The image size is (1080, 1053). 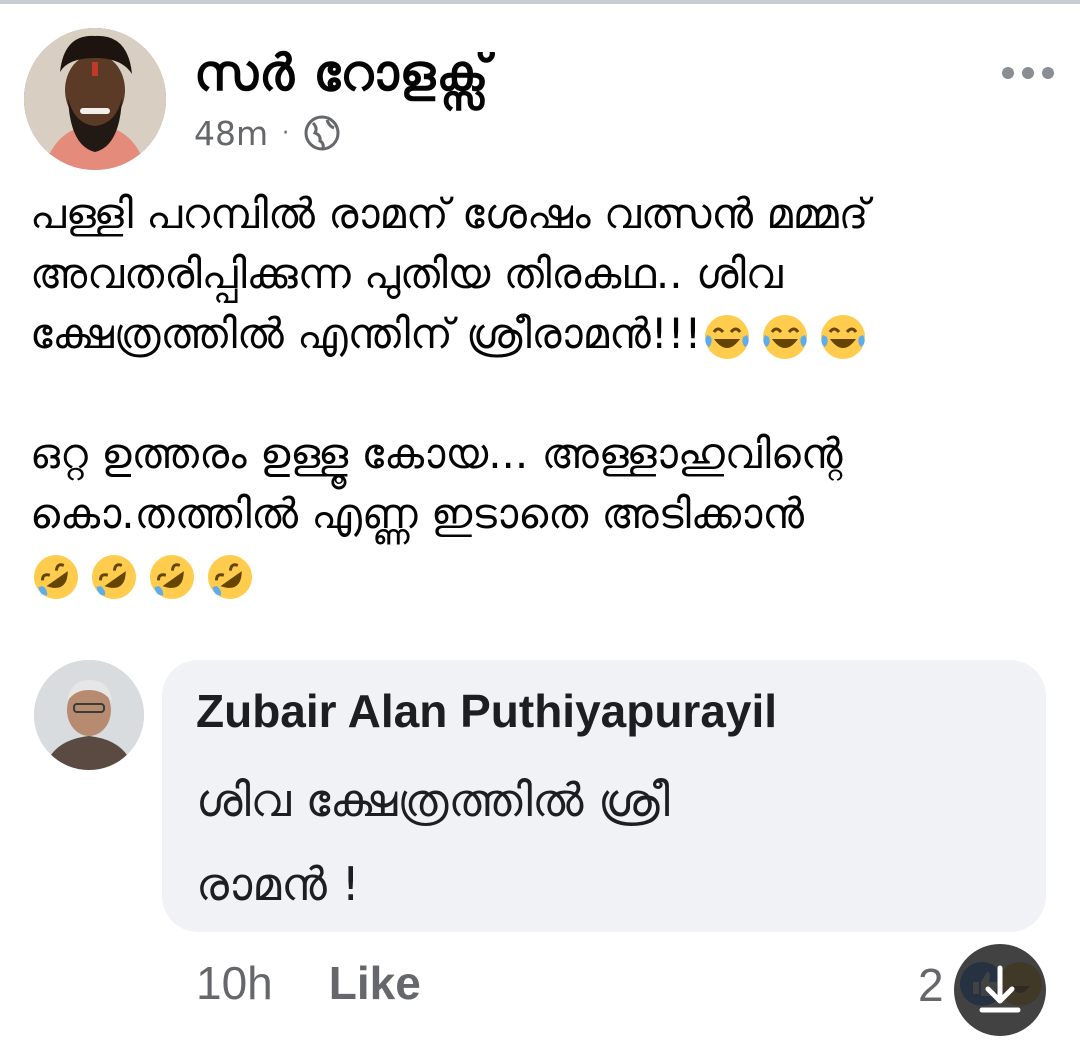 What do you see at coordinates (1000, 990) in the screenshot?
I see `download-icon` at bounding box center [1000, 990].